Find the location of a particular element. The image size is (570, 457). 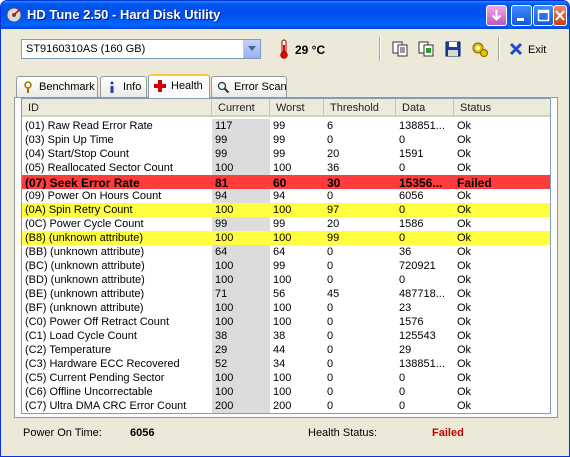

drive-select-value: ST9160310AS (160 GB) is located at coordinates (86, 49).